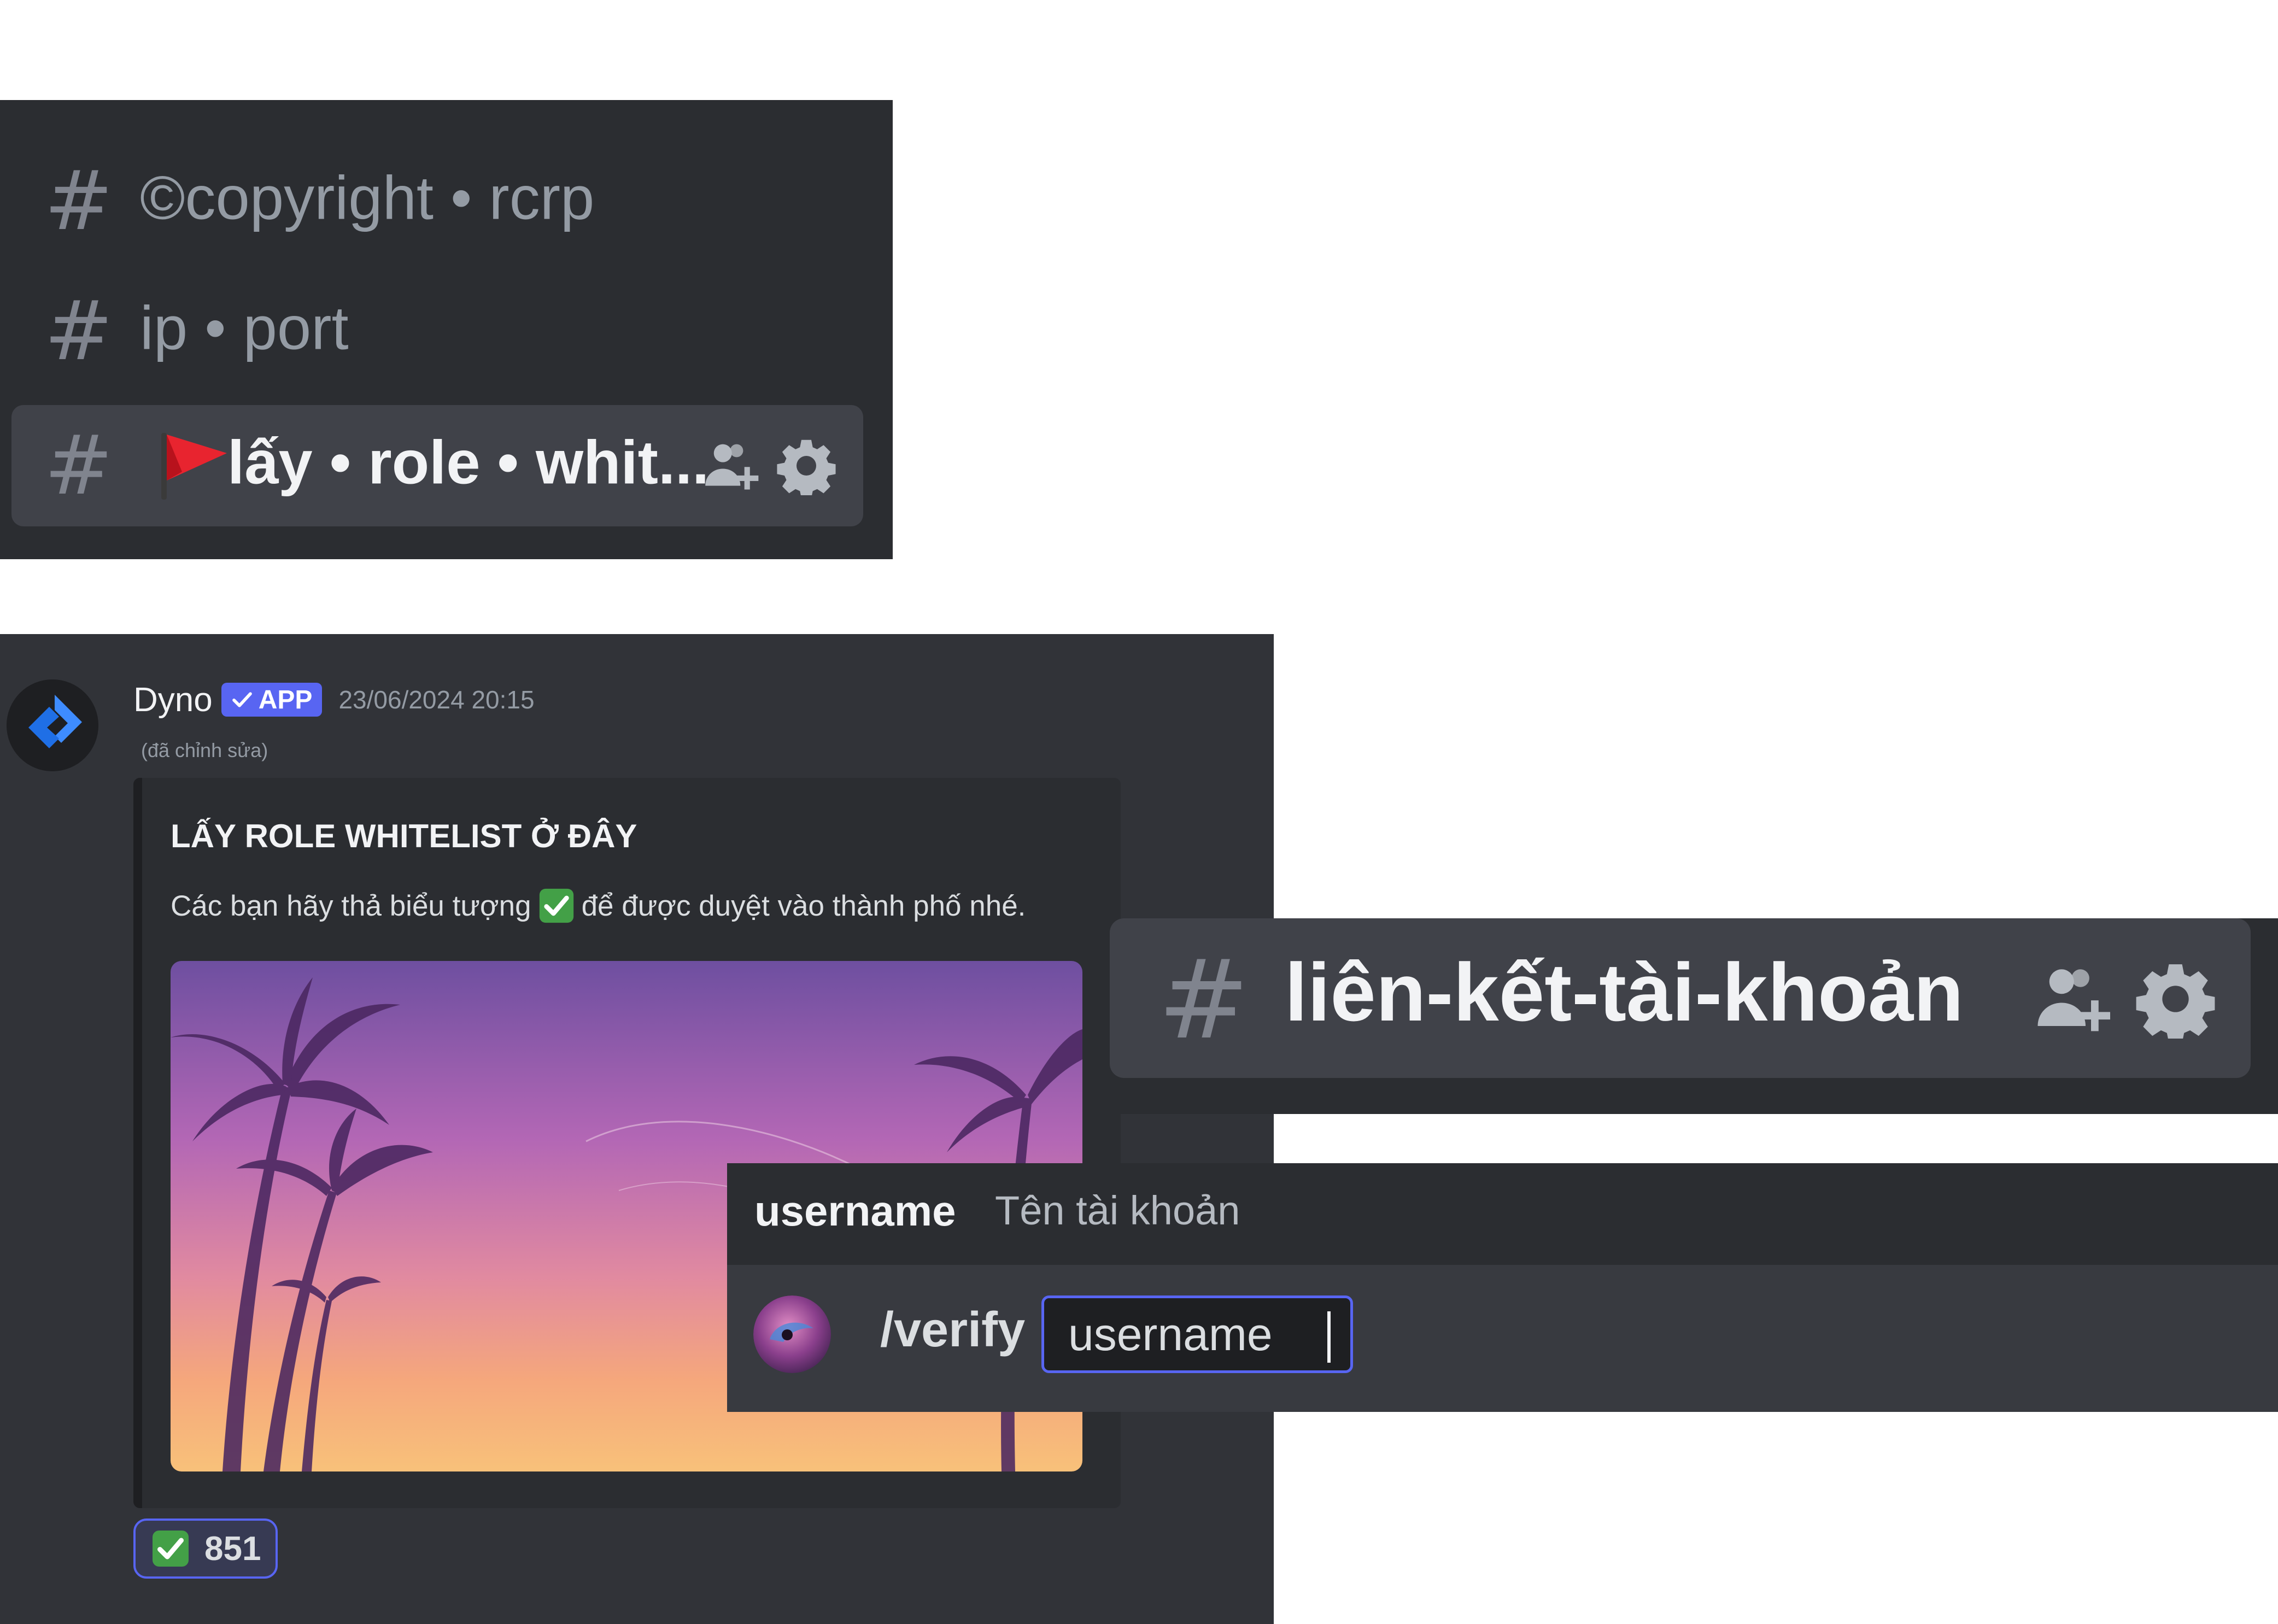  Describe the element at coordinates (1170, 1334) in the screenshot. I see `username-option-value: username` at that location.